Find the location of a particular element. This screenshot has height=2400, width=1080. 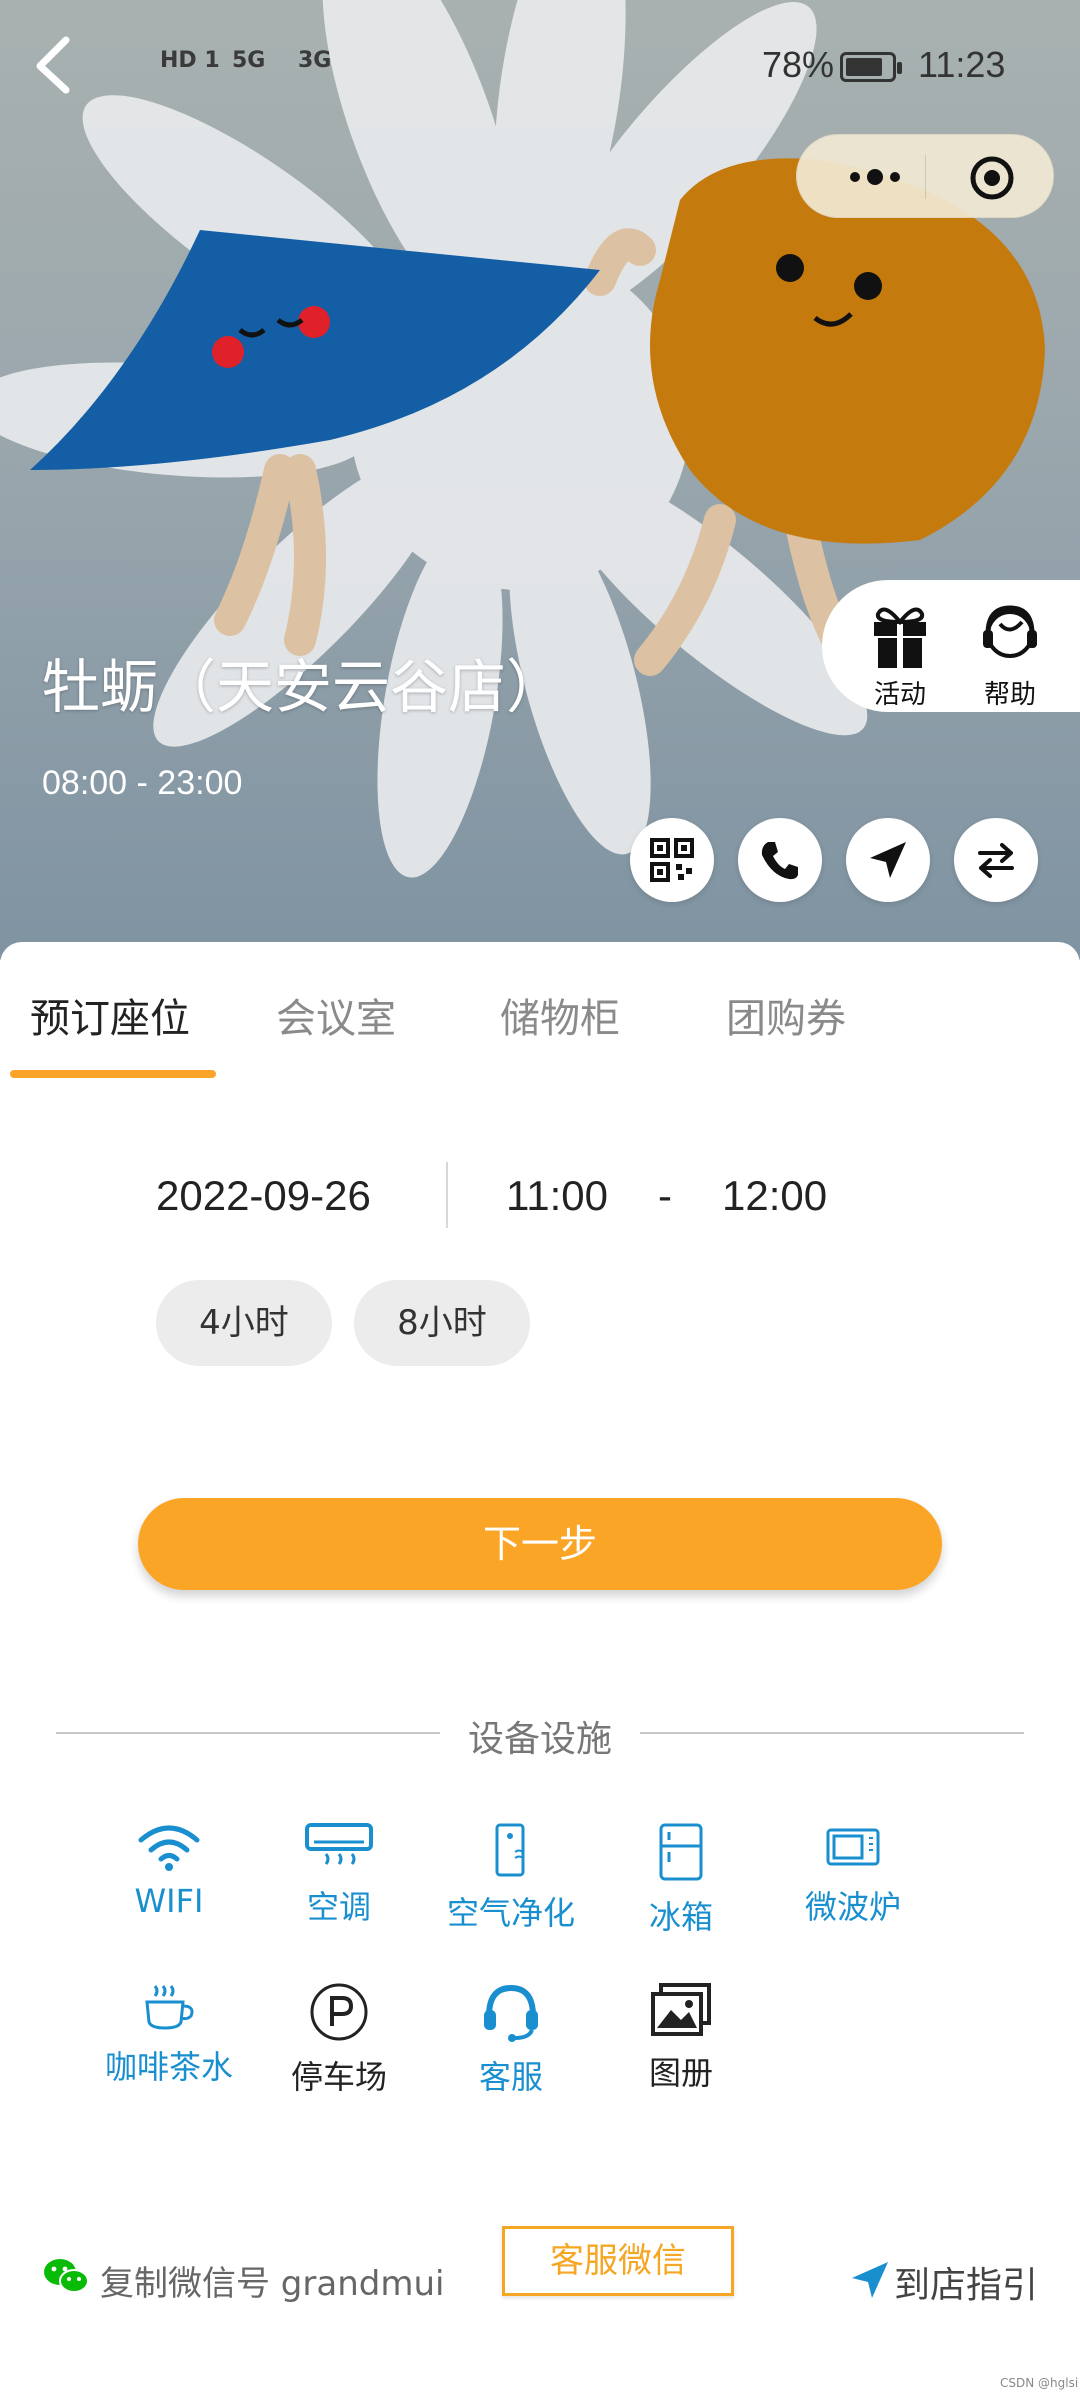

more-options-icon is located at coordinates (875, 177).